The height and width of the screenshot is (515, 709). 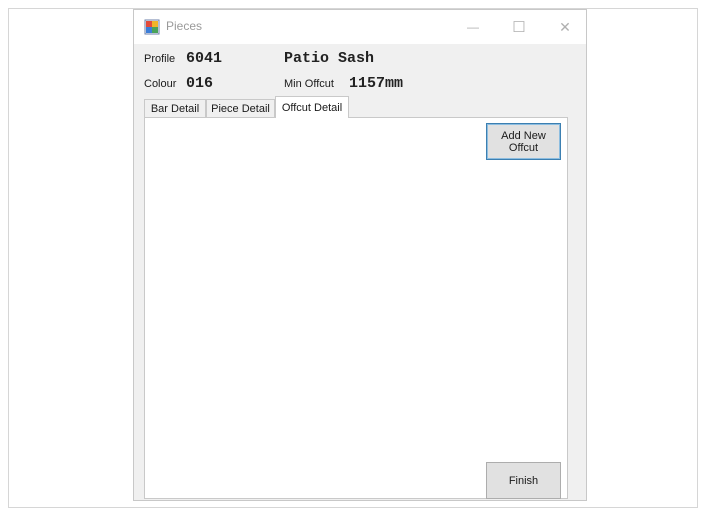 I want to click on minimize-icon: —, so click(x=473, y=27).